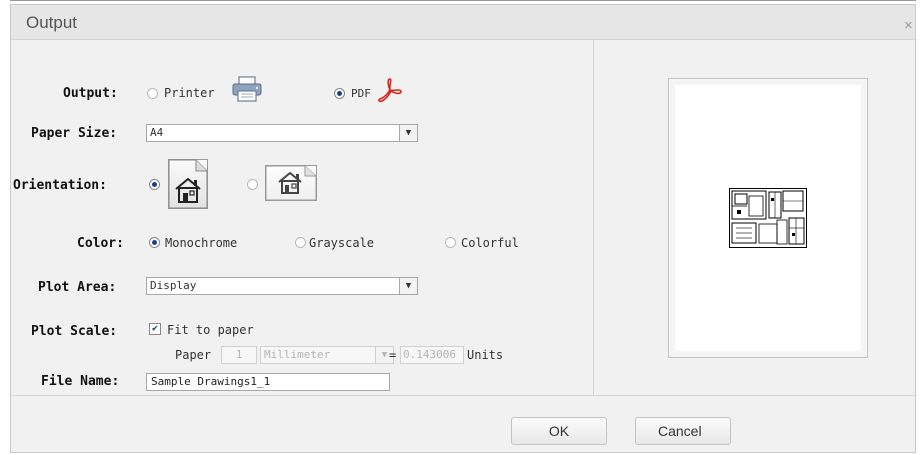 The height and width of the screenshot is (455, 920). What do you see at coordinates (60, 185) in the screenshot?
I see `orientation-label: Orientation:` at bounding box center [60, 185].